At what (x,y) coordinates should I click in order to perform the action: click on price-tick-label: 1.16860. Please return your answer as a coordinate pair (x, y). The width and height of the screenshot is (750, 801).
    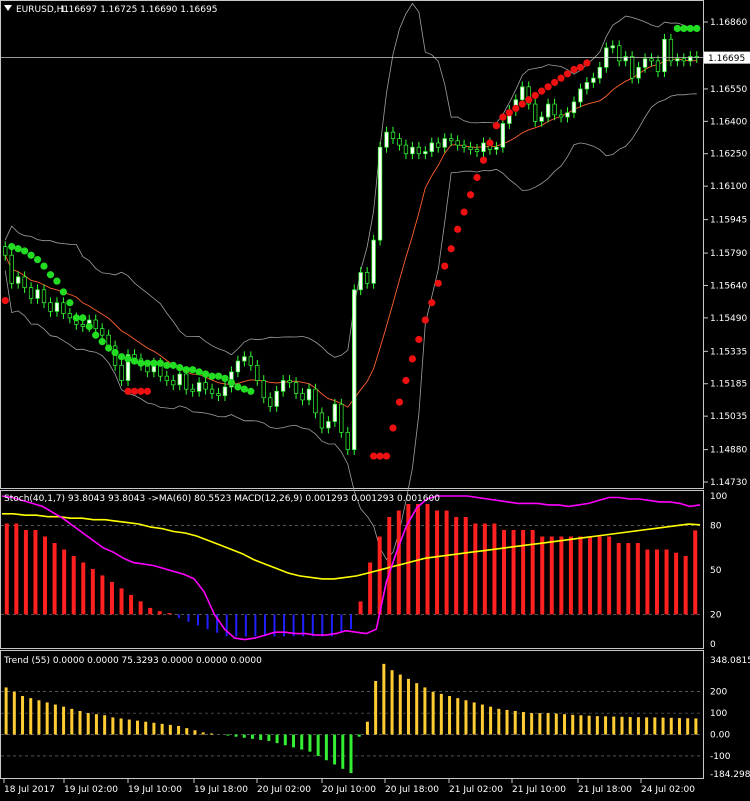
    Looking at the image, I should click on (728, 23).